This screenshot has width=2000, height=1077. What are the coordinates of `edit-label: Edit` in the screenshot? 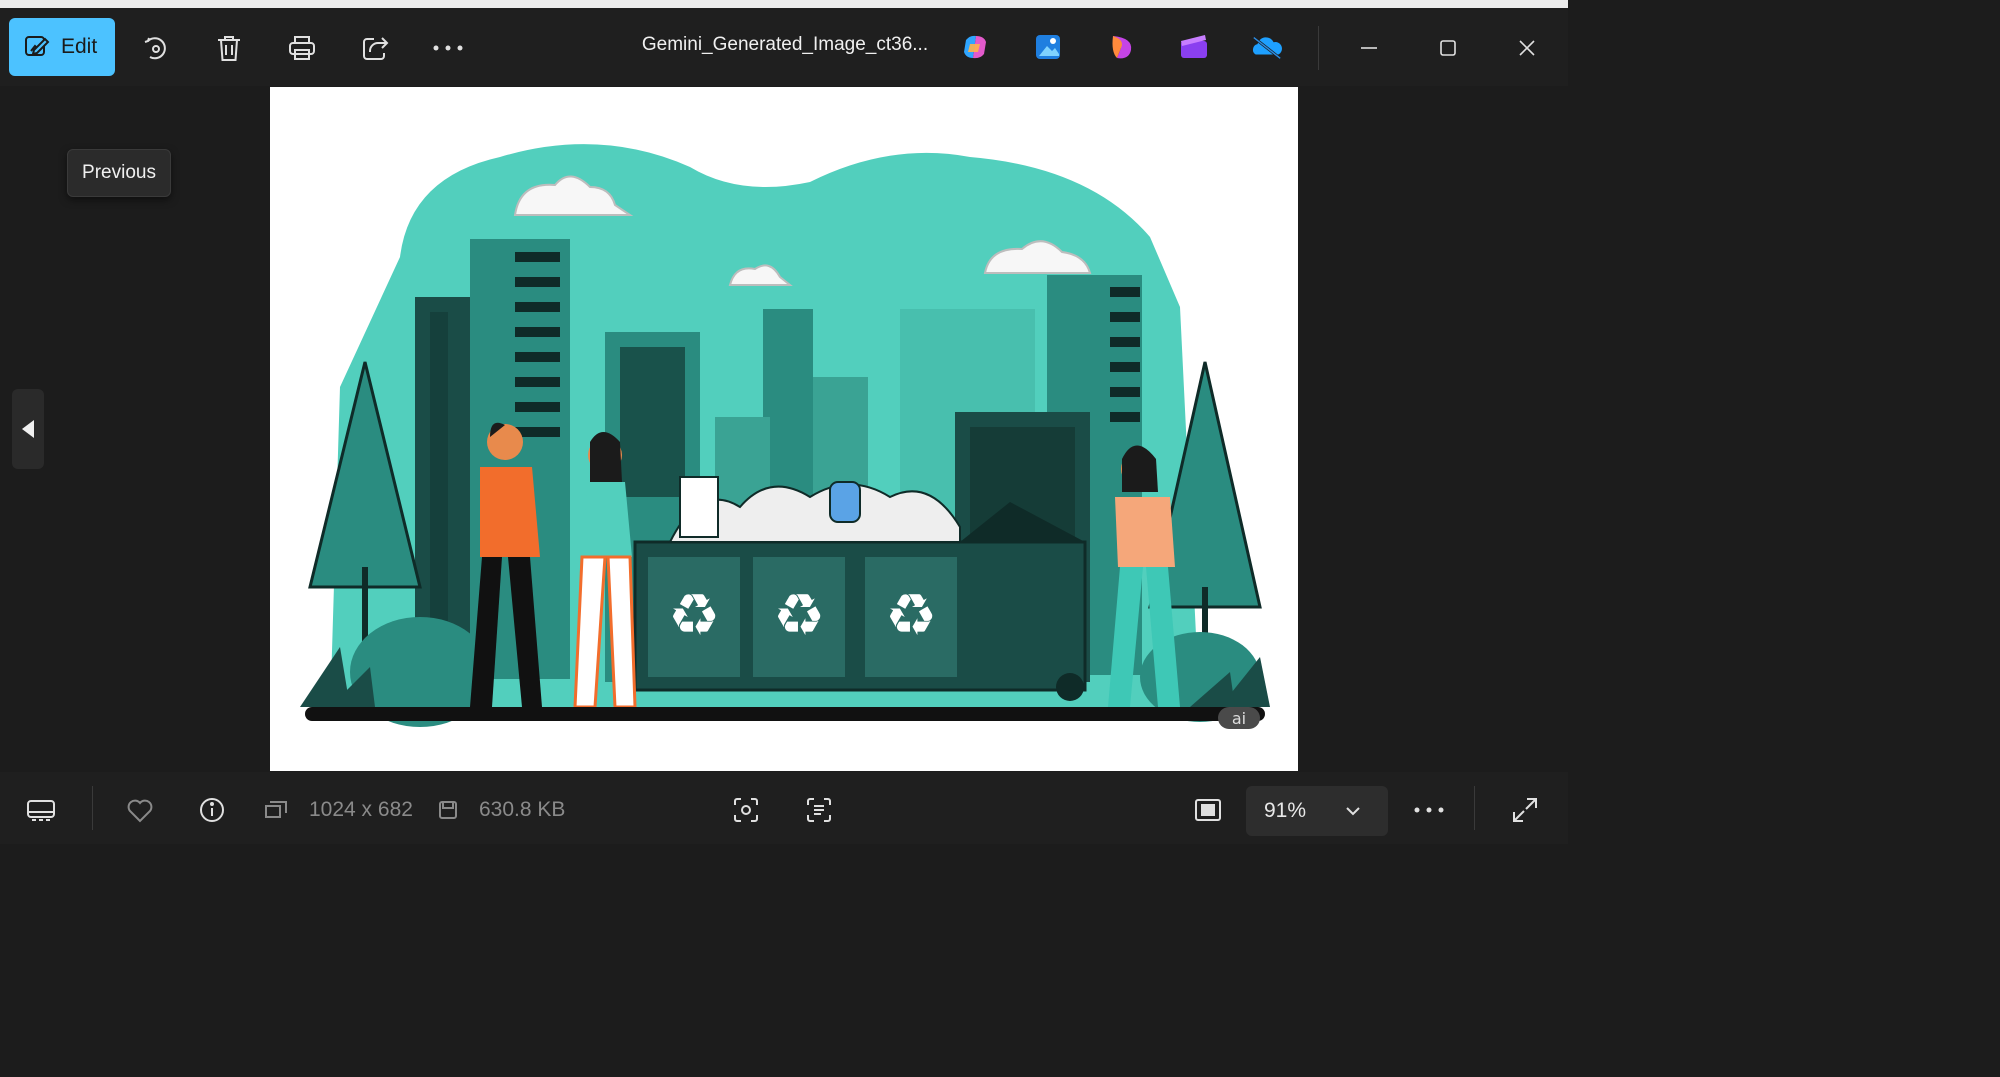 It's located at (79, 46).